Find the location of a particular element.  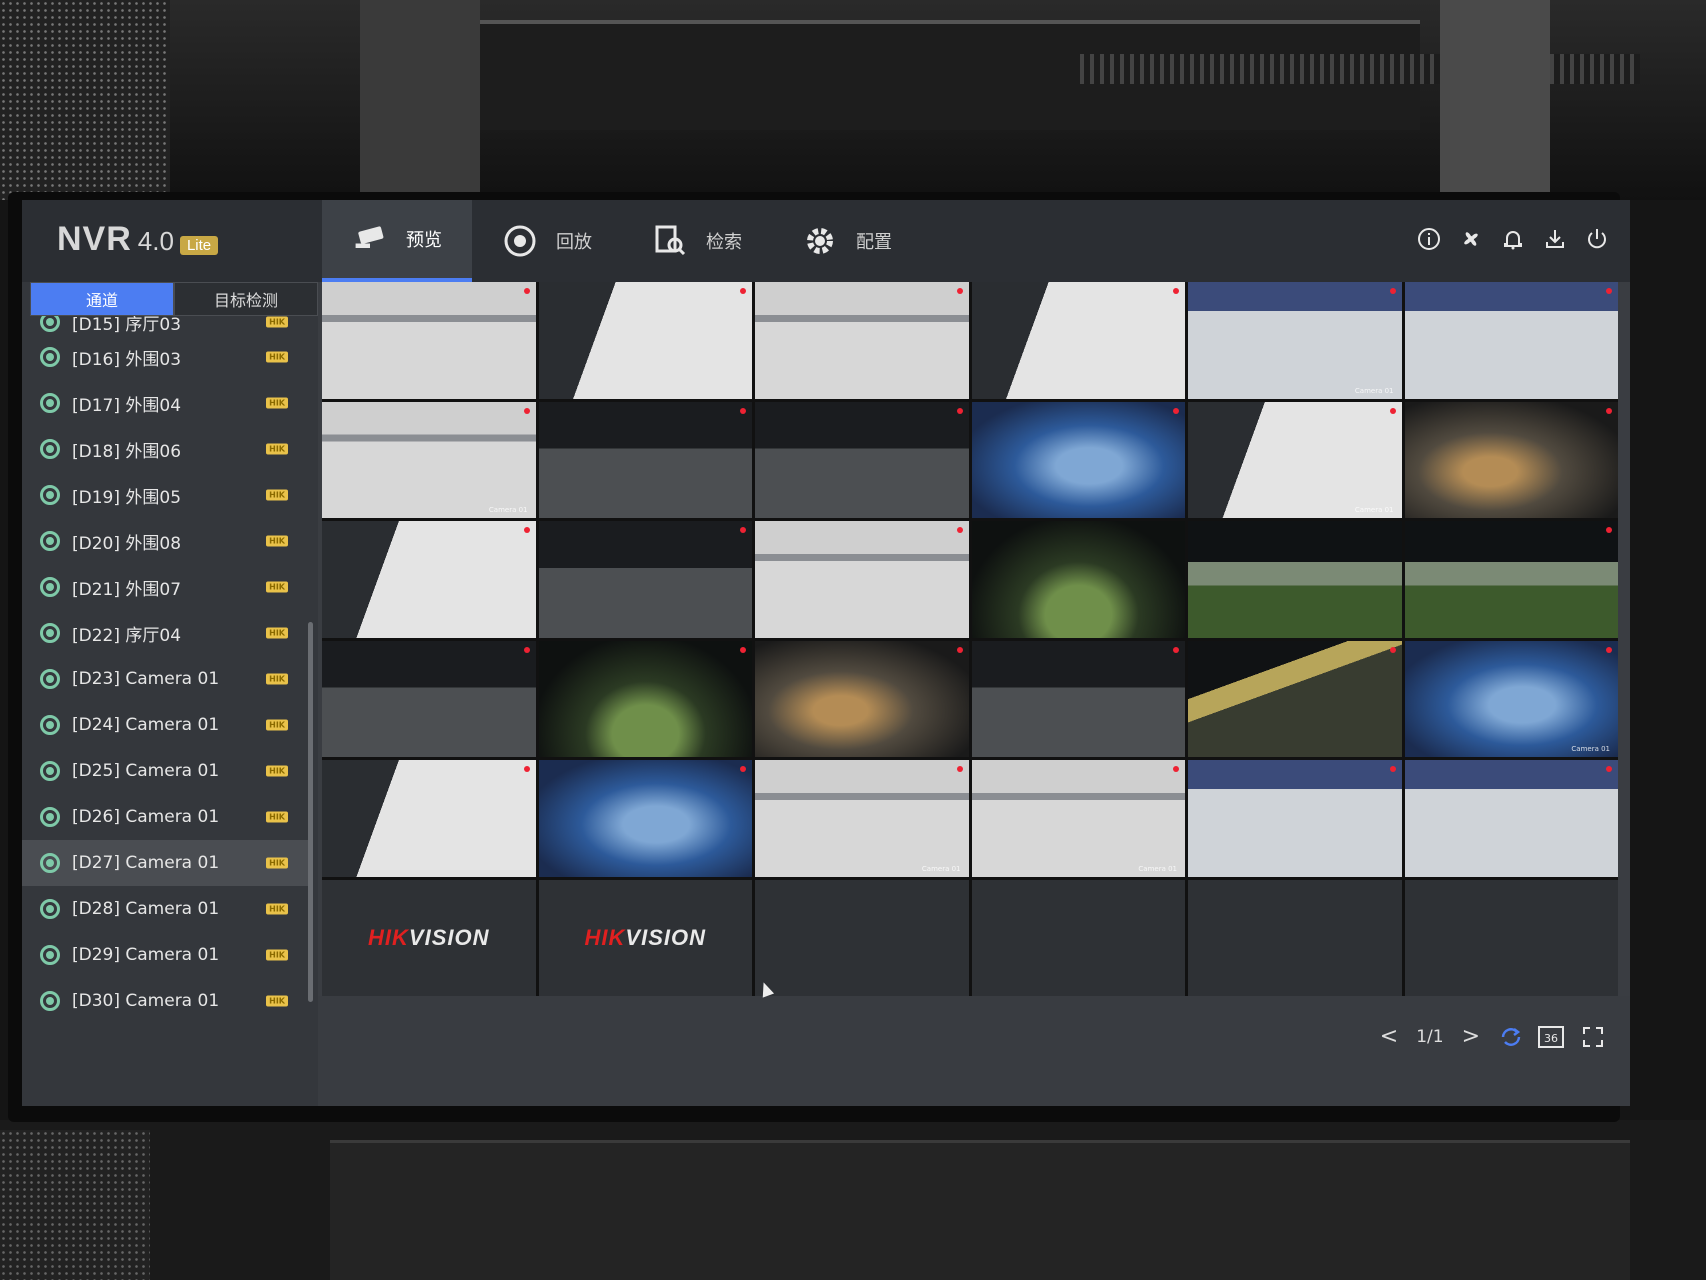

channel-item: [D30] Camera 01 HIK is located at coordinates (165, 1001).